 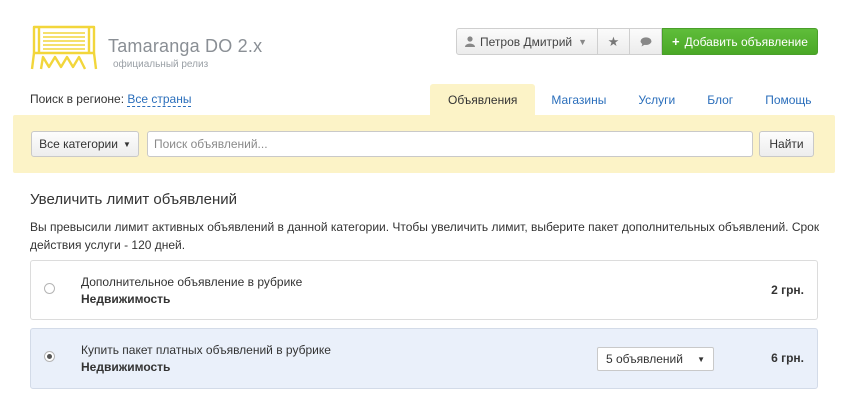 I want to click on search-bar: Все категории ▼ Найти, so click(x=424, y=144).